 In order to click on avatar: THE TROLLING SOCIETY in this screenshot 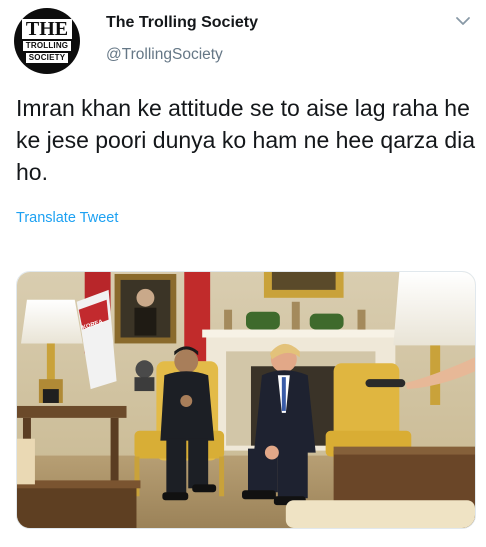, I will do `click(47, 41)`.